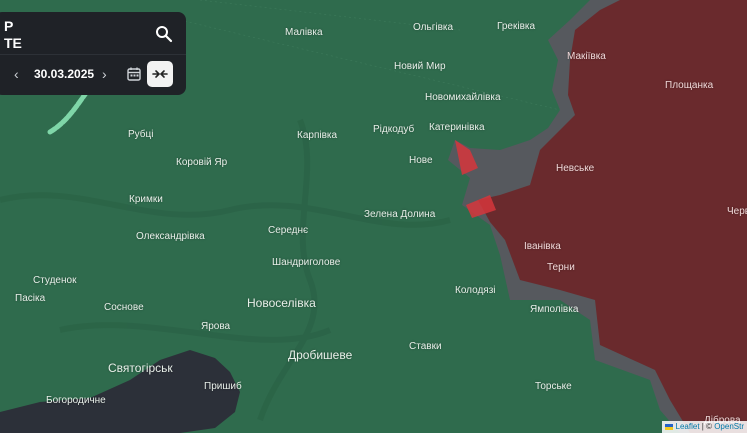 This screenshot has height=433, width=747. What do you see at coordinates (141, 134) in the screenshot?
I see `place-label: Рубці` at bounding box center [141, 134].